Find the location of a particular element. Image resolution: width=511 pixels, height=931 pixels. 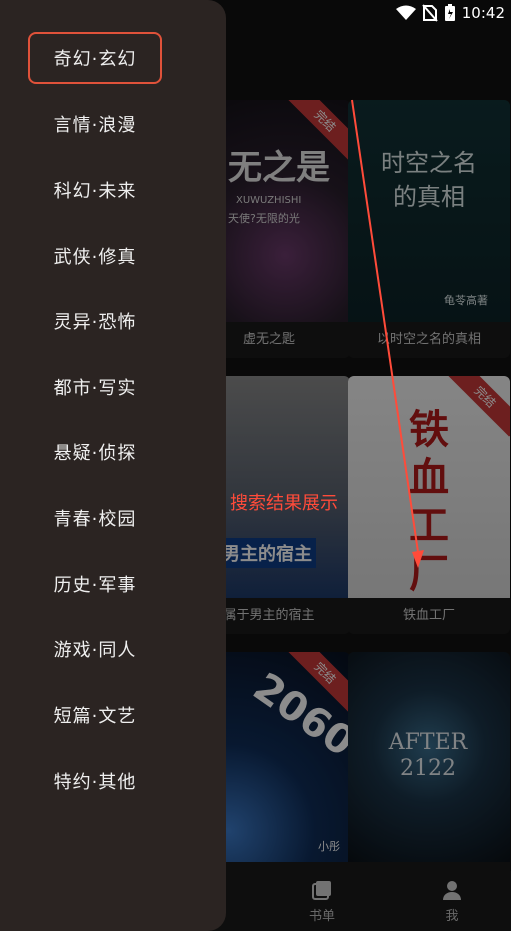

drawer-item-label: 都市·写实 is located at coordinates (95, 388).